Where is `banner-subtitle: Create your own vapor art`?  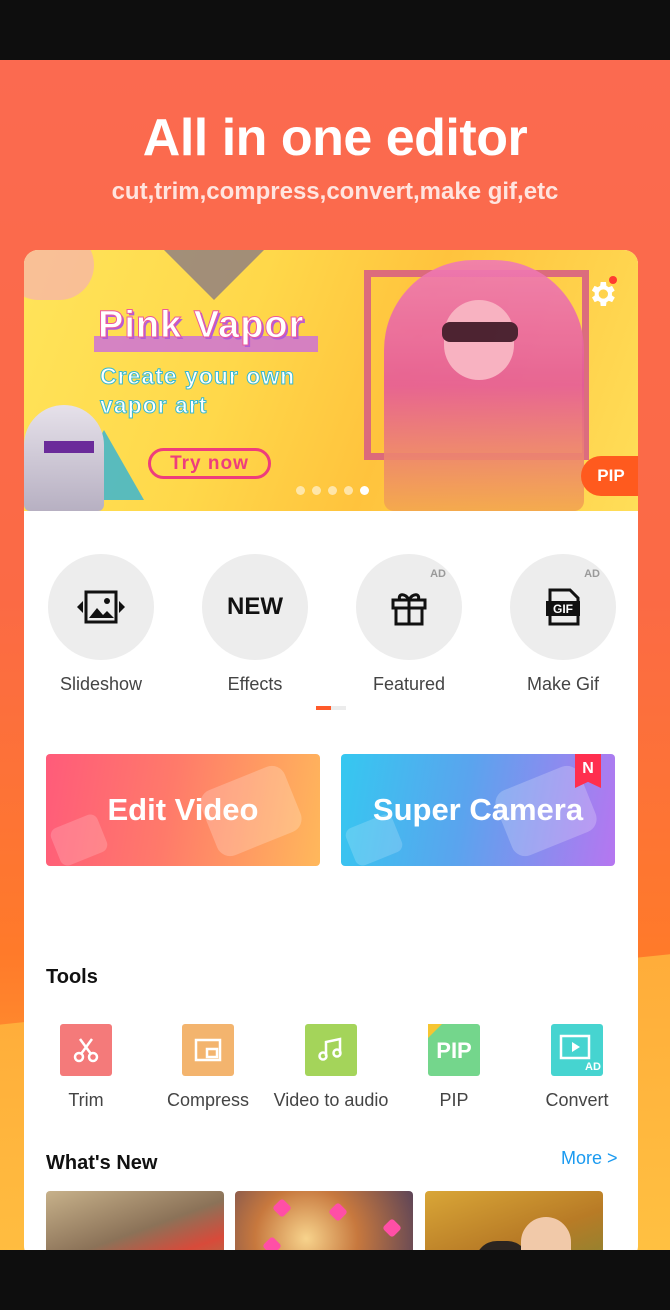 banner-subtitle: Create your own vapor art is located at coordinates (198, 391).